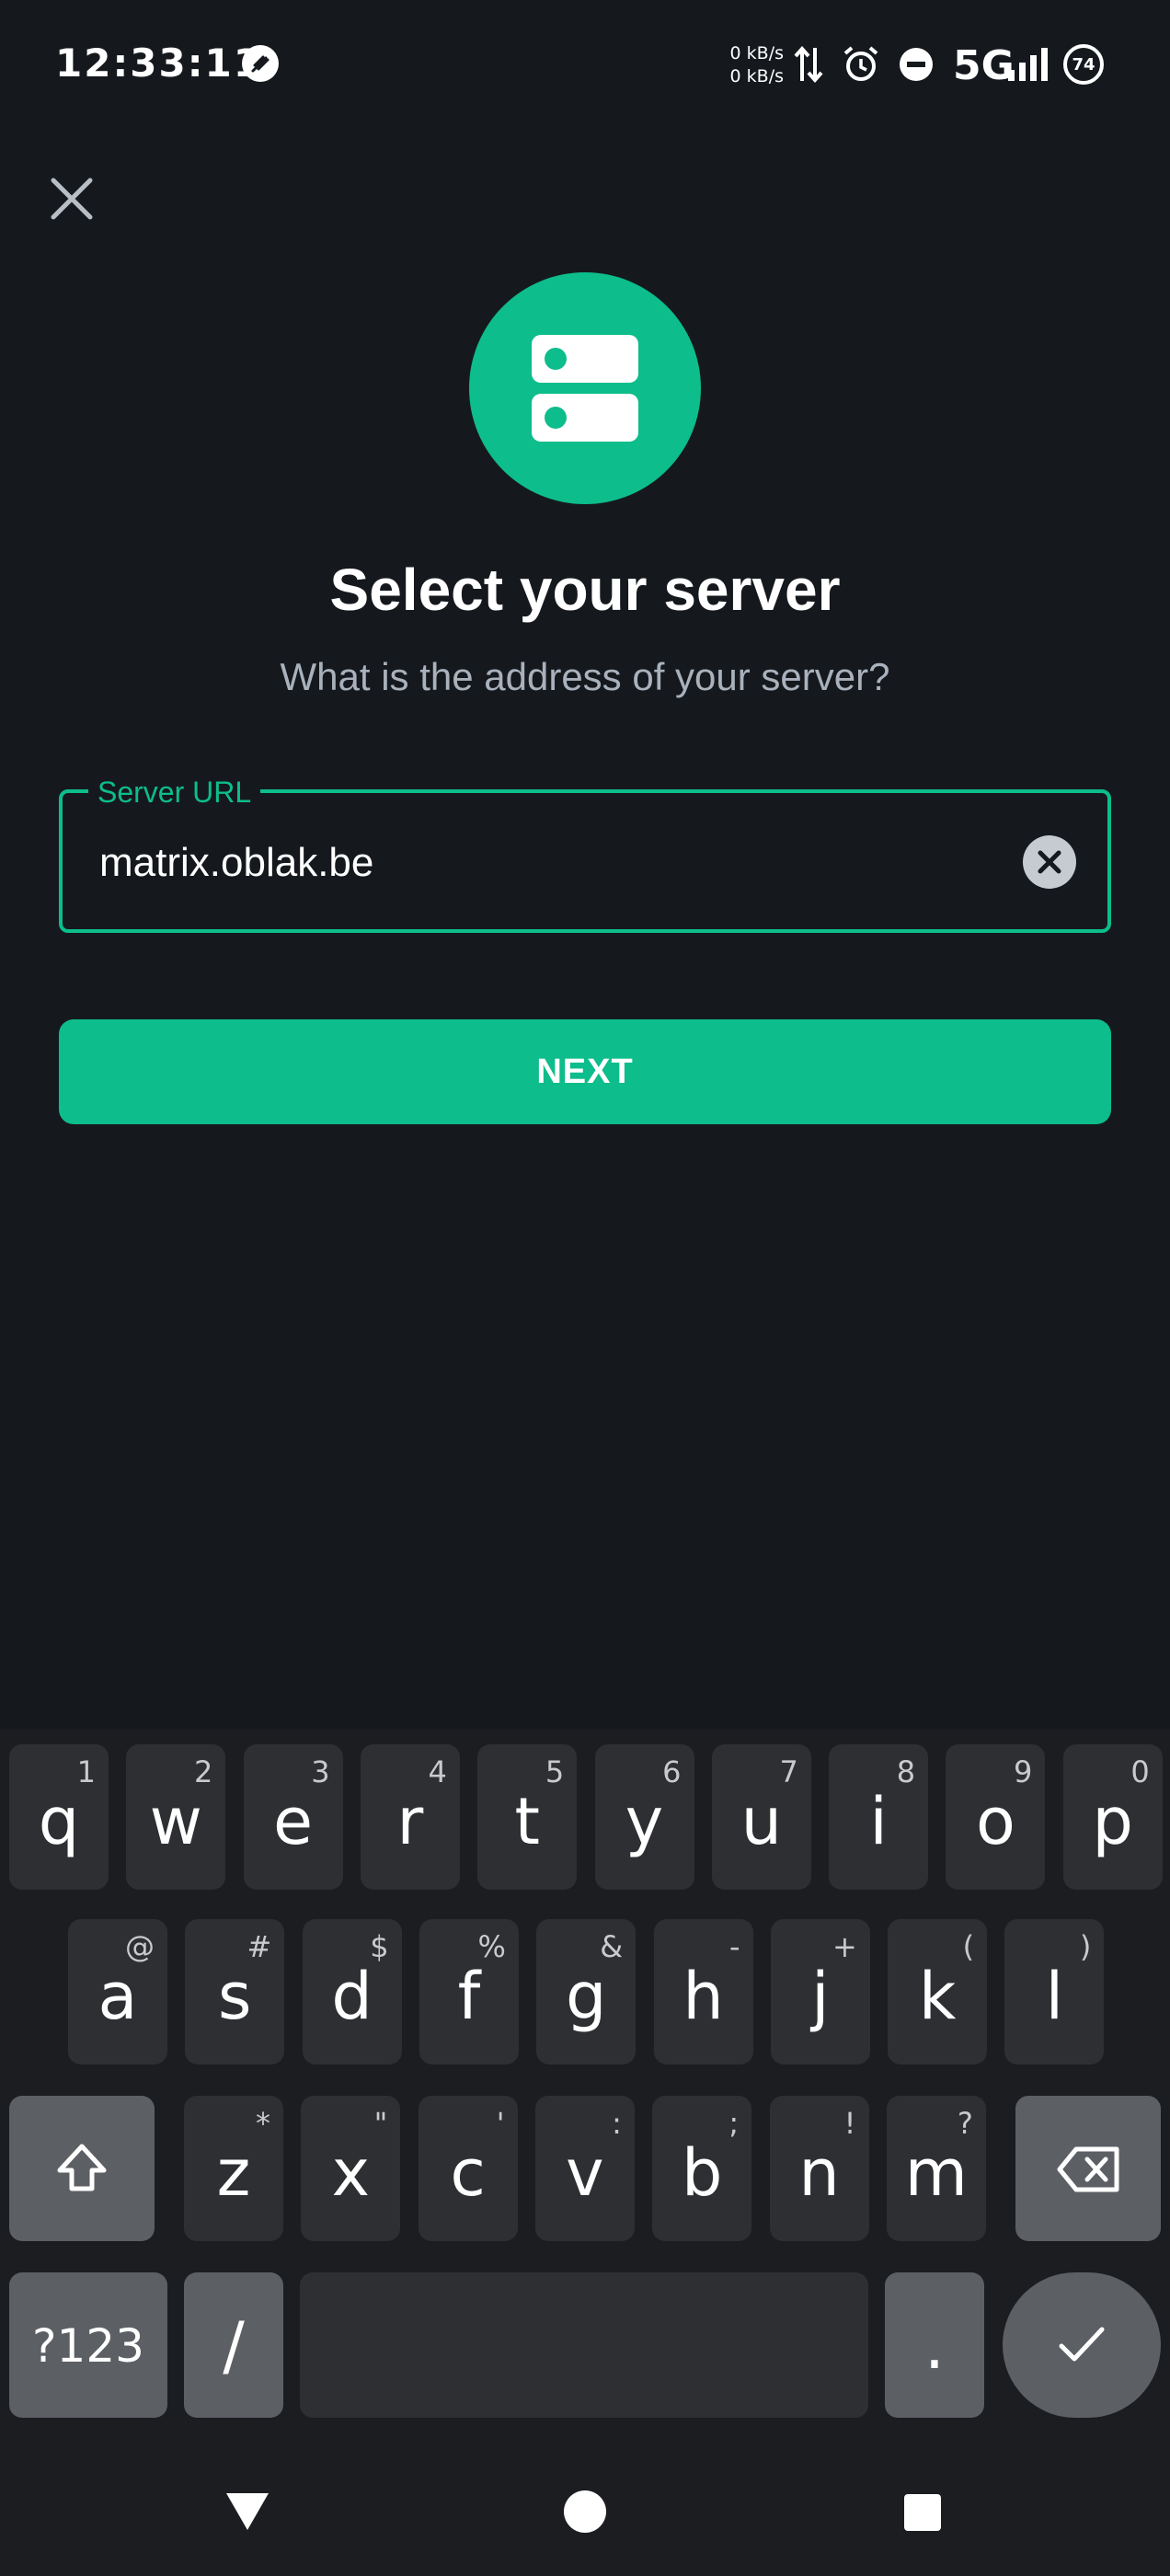 This screenshot has height=2576, width=1170. I want to click on key-label: j, so click(820, 1997).